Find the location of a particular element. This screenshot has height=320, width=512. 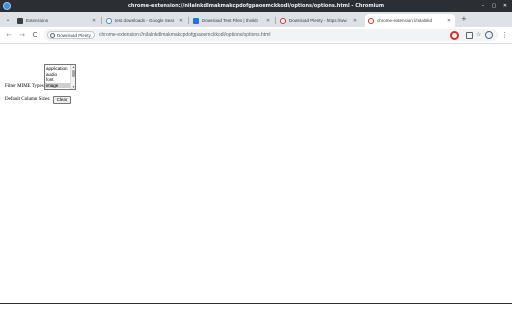

page-icon is located at coordinates (196, 20).